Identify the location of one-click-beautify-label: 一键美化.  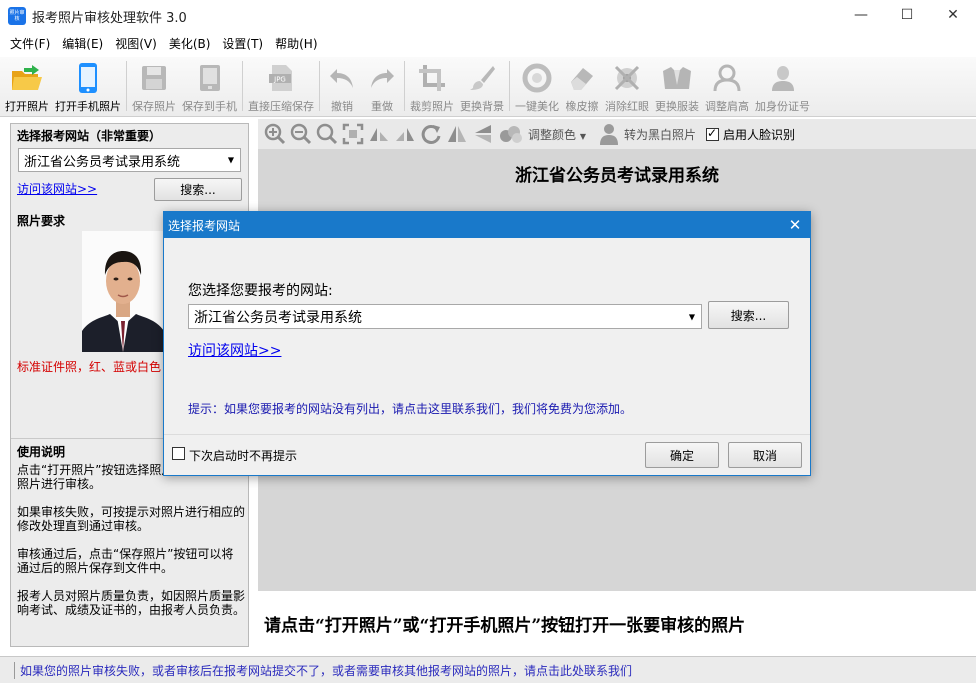
(537, 106).